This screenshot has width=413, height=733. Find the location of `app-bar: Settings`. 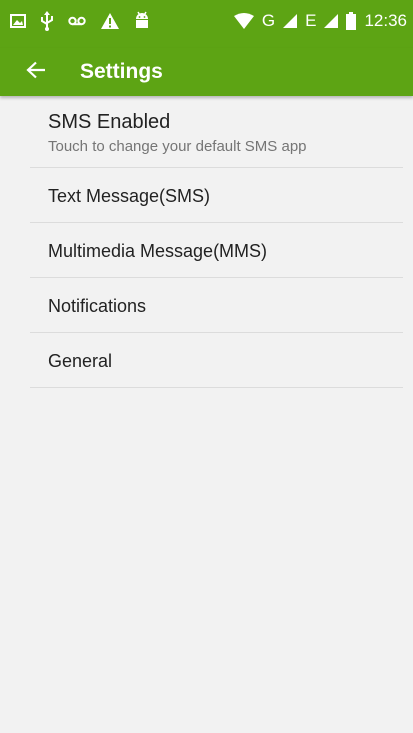

app-bar: Settings is located at coordinates (206, 72).